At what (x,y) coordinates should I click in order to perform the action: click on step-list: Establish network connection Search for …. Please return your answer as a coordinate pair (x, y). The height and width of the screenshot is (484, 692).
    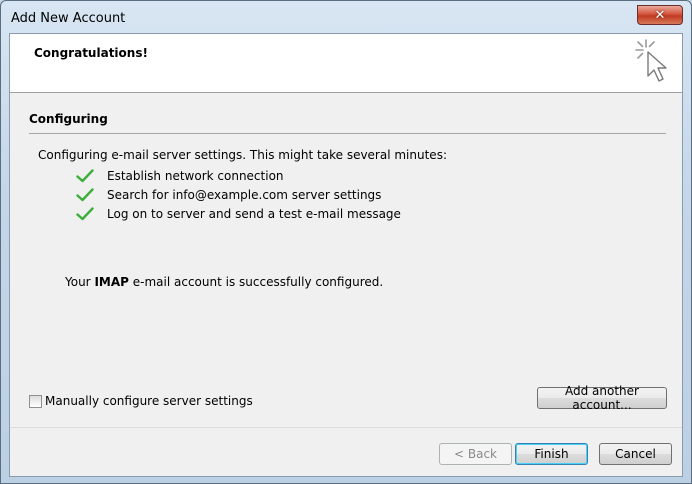
    Looking at the image, I should click on (238, 194).